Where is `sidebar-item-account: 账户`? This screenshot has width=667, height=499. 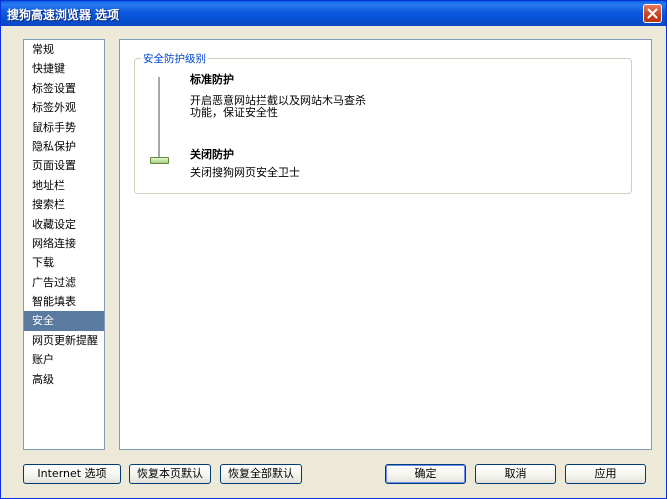
sidebar-item-account: 账户 is located at coordinates (64, 359).